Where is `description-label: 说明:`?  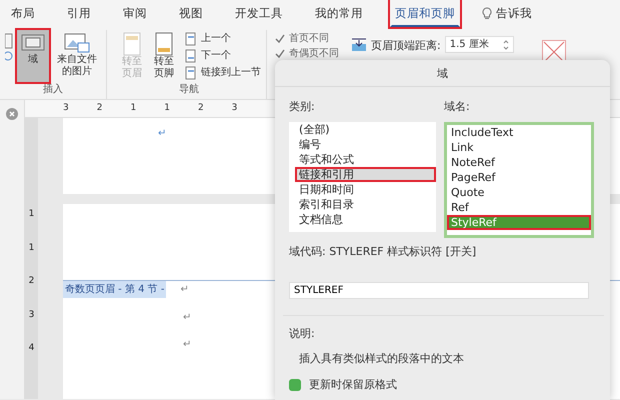 description-label: 说明: is located at coordinates (302, 334).